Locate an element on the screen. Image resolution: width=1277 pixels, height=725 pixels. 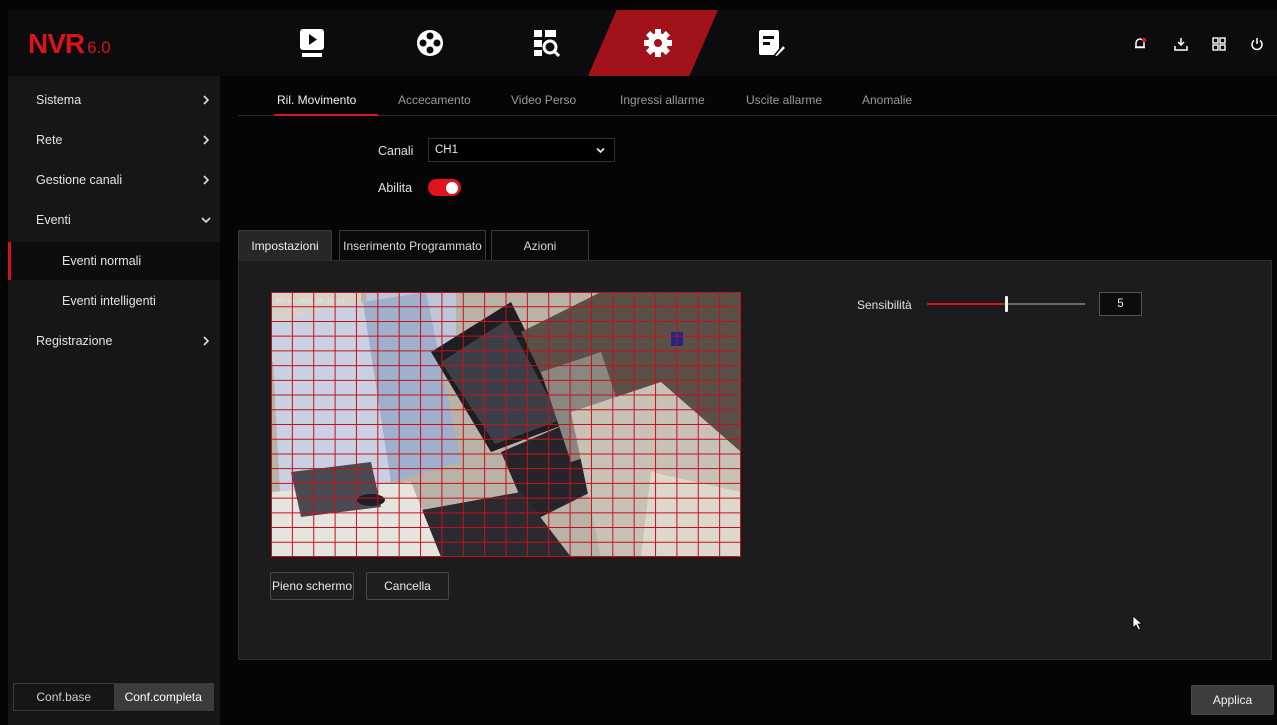
motion-detection-preview: 07-10-2023 20:15:11 is located at coordinates (506, 424).